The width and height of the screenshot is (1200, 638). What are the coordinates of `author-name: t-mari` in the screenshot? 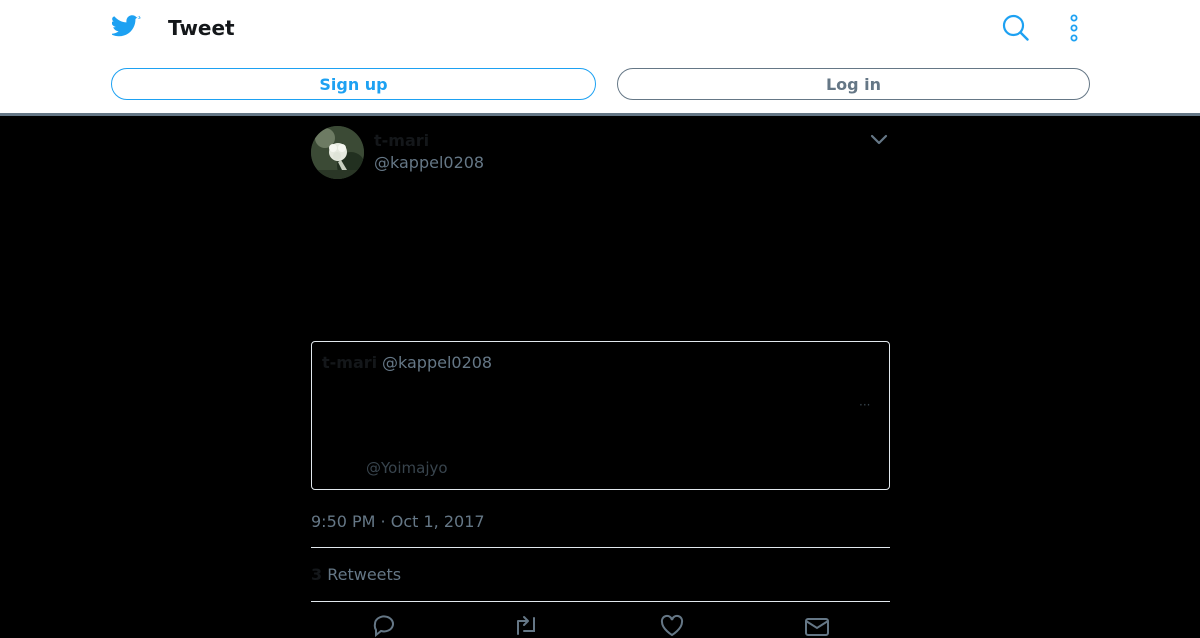 It's located at (401, 140).